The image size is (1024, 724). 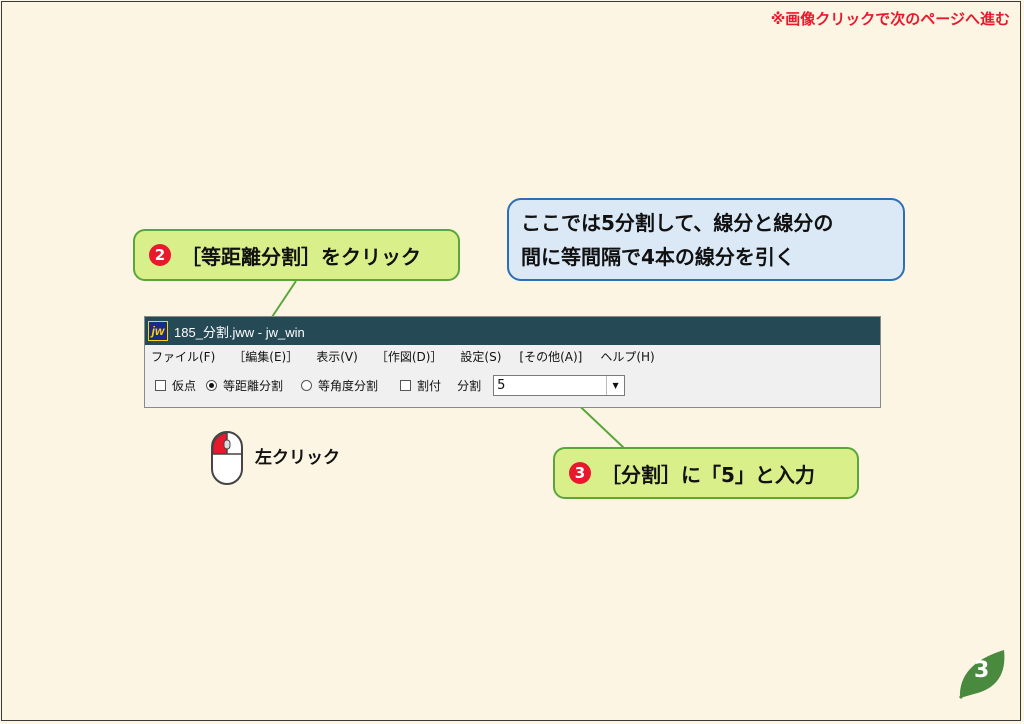 I want to click on menu-settings: 設定(S), so click(x=480, y=356).